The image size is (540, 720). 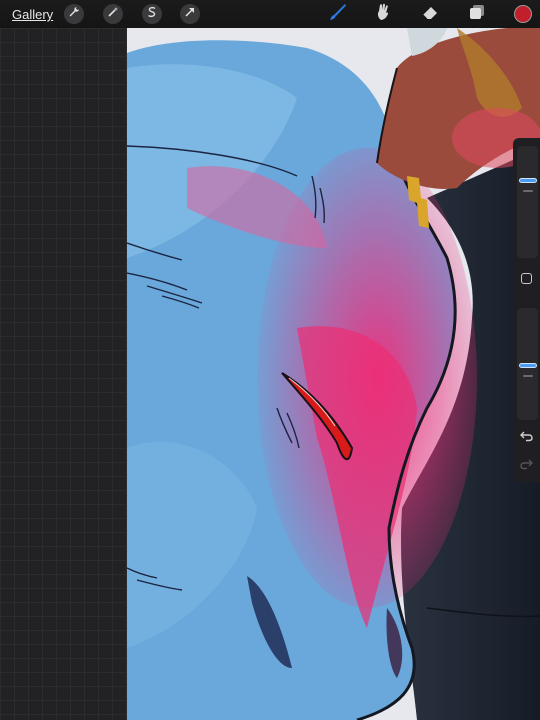 I want to click on brush-size-thumb, so click(x=528, y=180).